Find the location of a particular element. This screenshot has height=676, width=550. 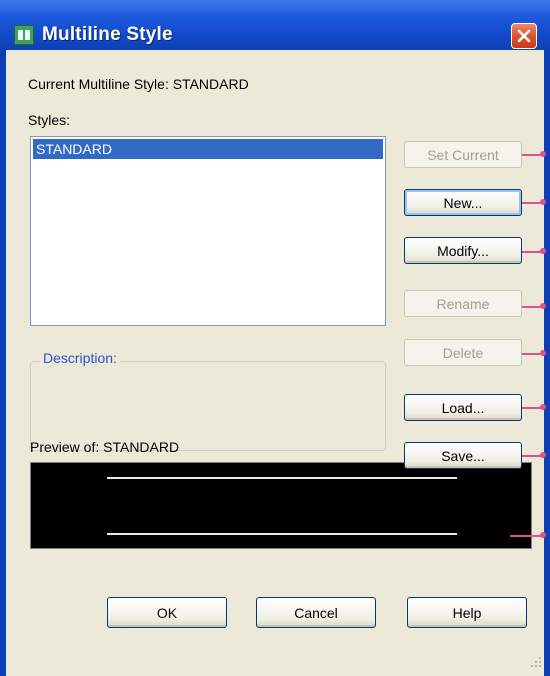

list-item: STANDARD is located at coordinates (208, 149).